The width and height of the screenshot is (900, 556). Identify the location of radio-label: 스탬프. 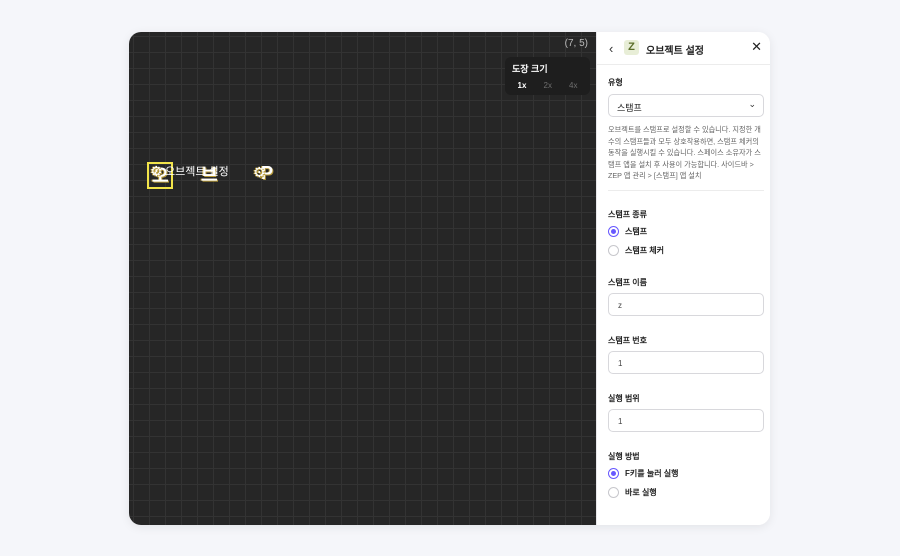
(636, 231).